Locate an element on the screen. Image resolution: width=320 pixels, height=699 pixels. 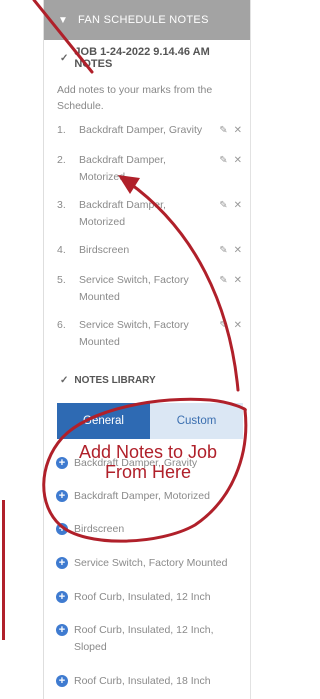
notes-library-title: NOTES LIBRARY is located at coordinates (115, 380).